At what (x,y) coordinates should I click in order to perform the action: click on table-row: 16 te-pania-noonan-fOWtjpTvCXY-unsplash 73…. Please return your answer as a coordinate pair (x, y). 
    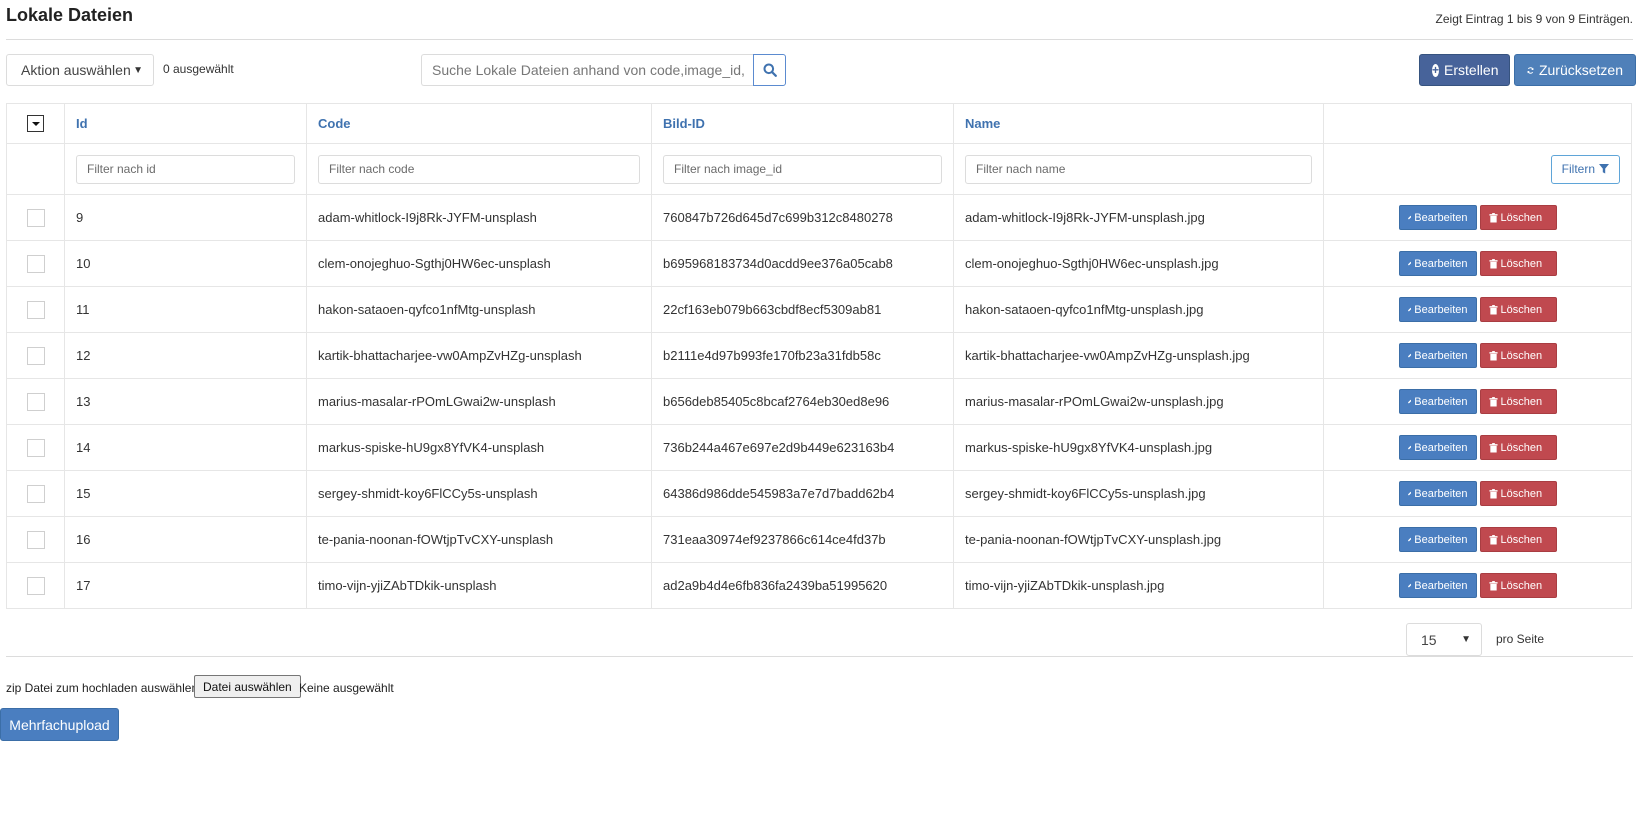
    Looking at the image, I should click on (819, 539).